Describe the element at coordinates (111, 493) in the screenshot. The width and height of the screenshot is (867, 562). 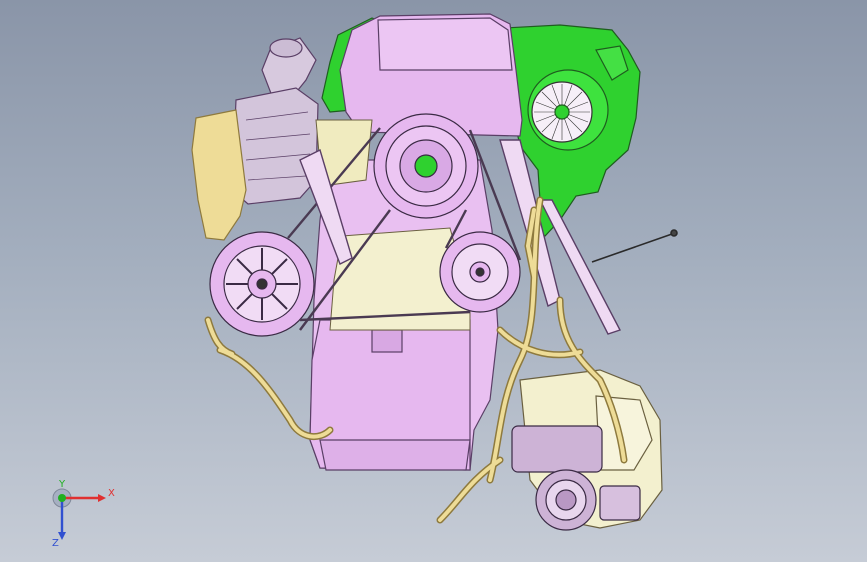
I see `x-axis-label: X` at that location.